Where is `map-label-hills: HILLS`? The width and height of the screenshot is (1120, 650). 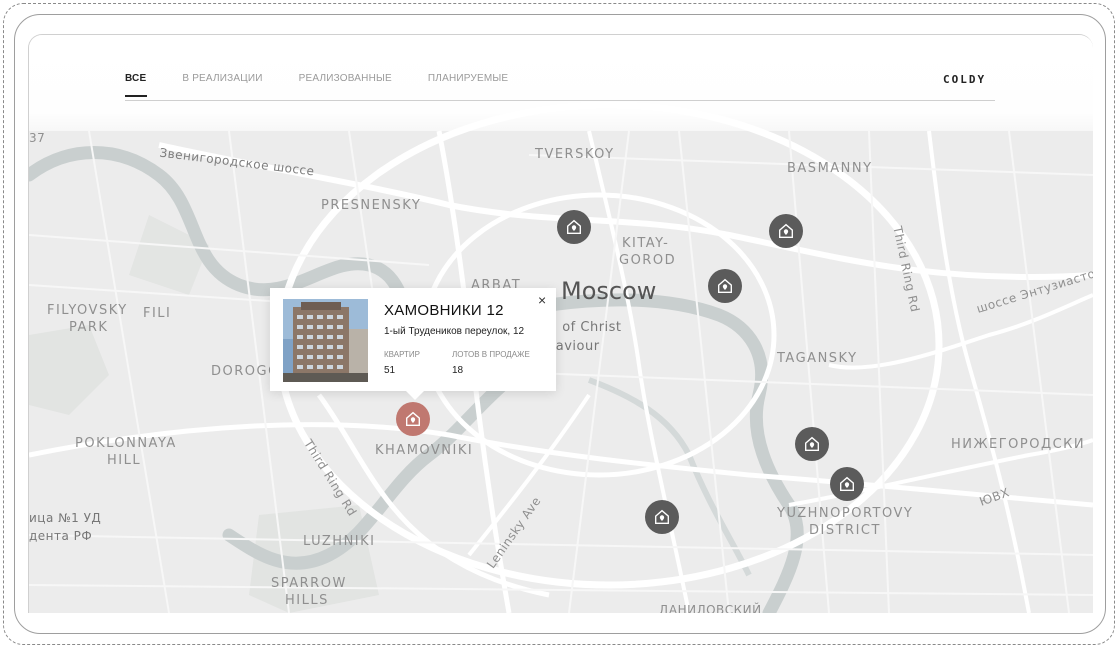
map-label-hills: HILLS is located at coordinates (307, 600).